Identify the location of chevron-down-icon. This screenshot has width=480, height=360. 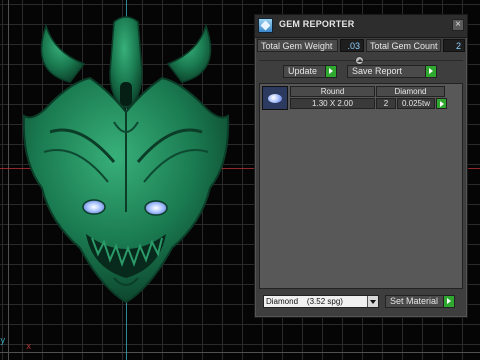
(372, 301).